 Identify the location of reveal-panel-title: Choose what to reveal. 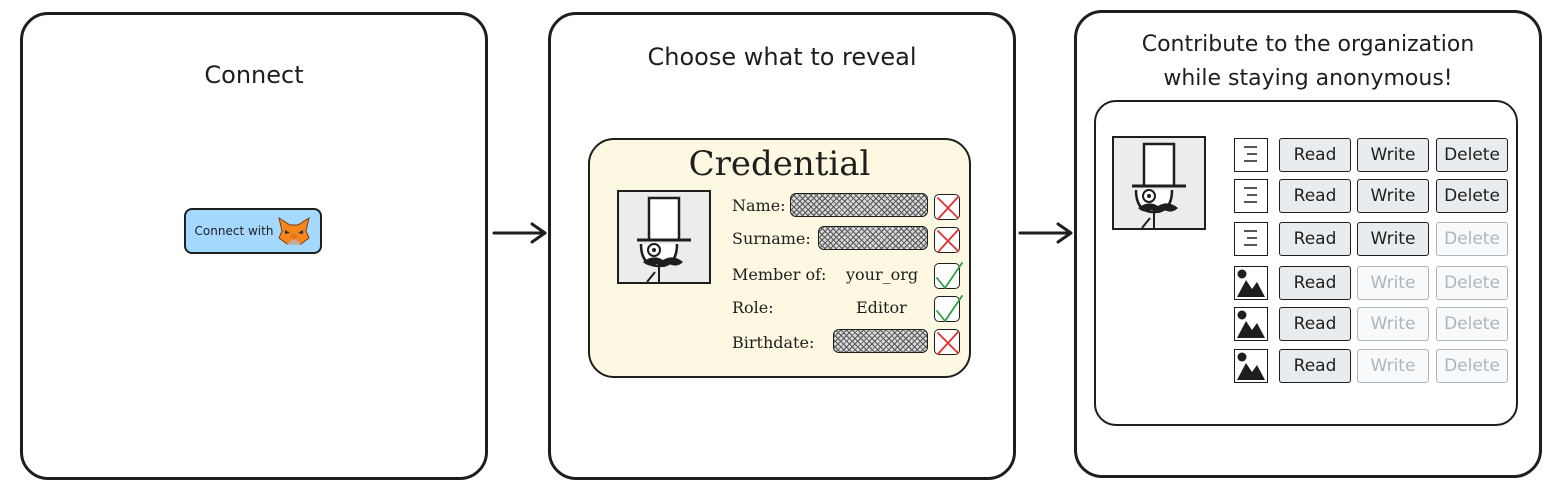
(782, 57).